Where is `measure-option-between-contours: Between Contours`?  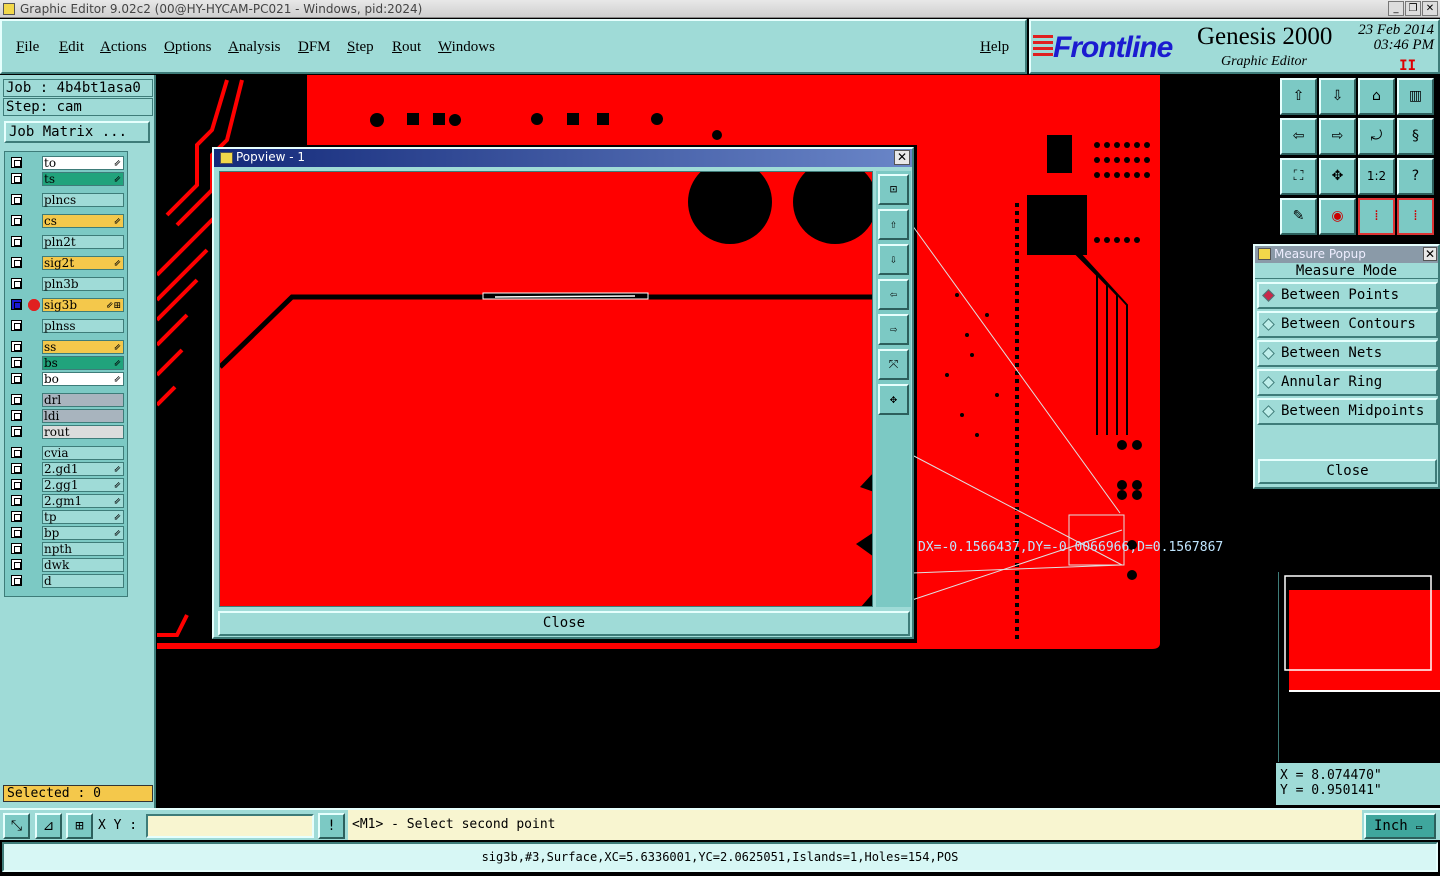
measure-option-between-contours: Between Contours is located at coordinates (1347, 324).